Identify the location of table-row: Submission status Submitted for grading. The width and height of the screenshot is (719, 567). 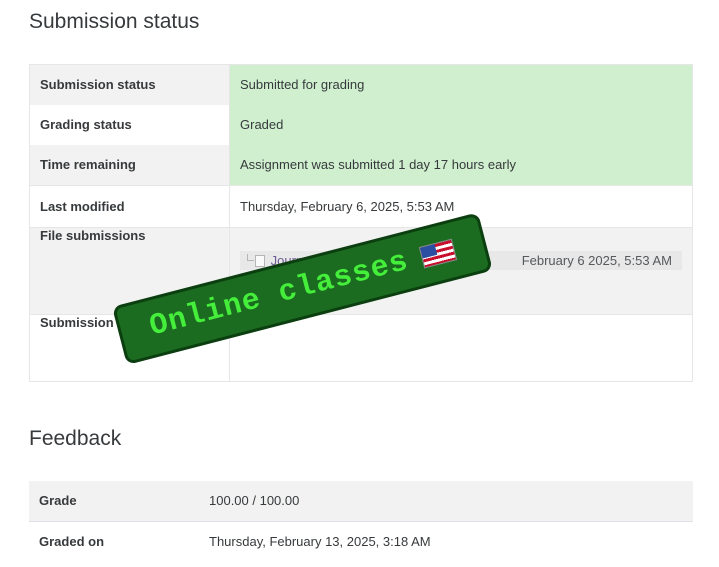
(361, 84).